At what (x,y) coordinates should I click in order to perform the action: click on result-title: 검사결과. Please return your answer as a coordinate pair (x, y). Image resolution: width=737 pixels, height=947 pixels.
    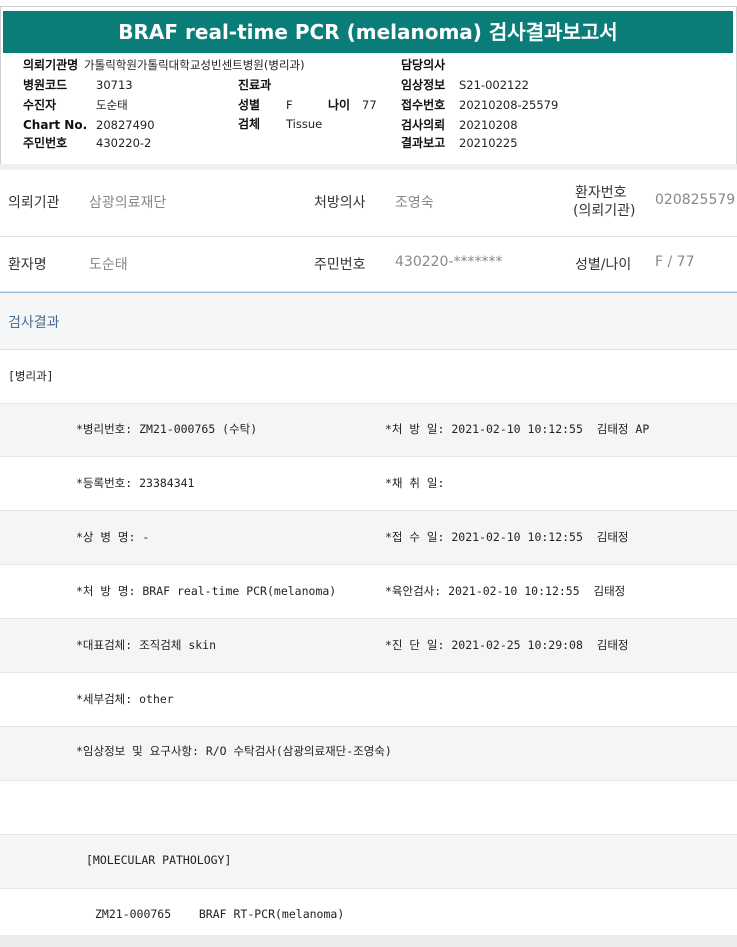
    Looking at the image, I should click on (34, 323).